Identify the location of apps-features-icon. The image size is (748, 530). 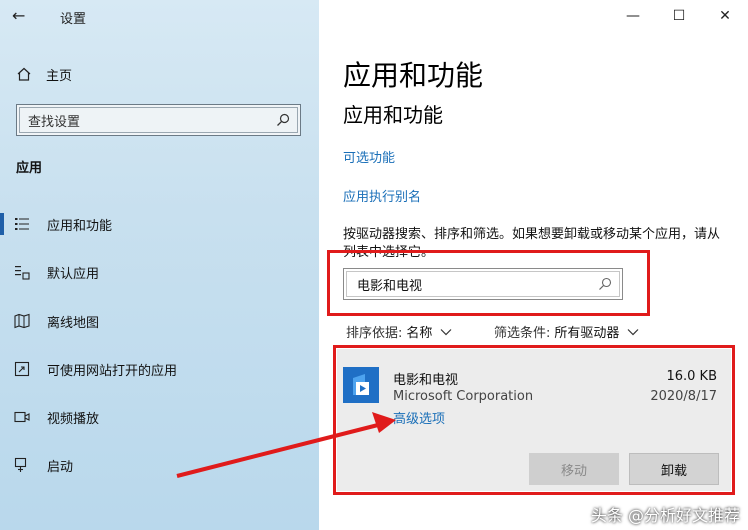
(22, 224).